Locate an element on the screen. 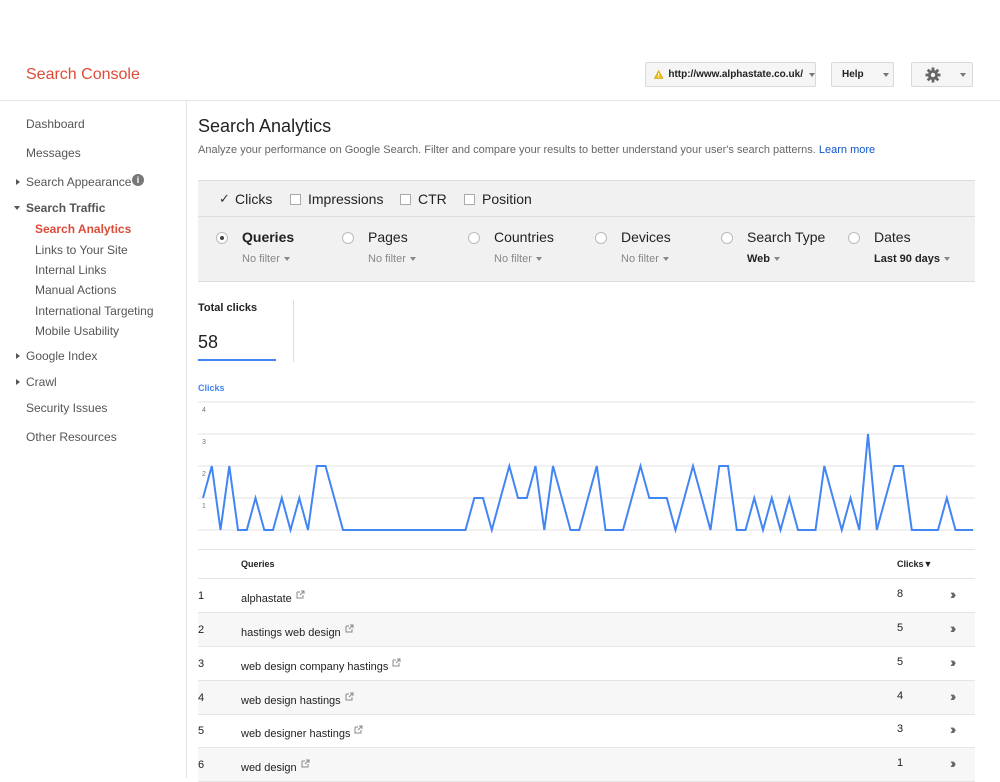 This screenshot has height=782, width=1000. dimension-filter: Last 90 days is located at coordinates (912, 259).